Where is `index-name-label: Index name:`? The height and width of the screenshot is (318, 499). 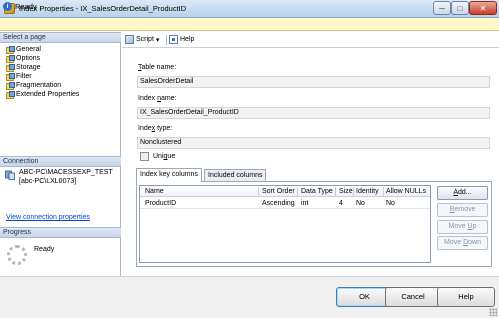 index-name-label: Index name: is located at coordinates (157, 98).